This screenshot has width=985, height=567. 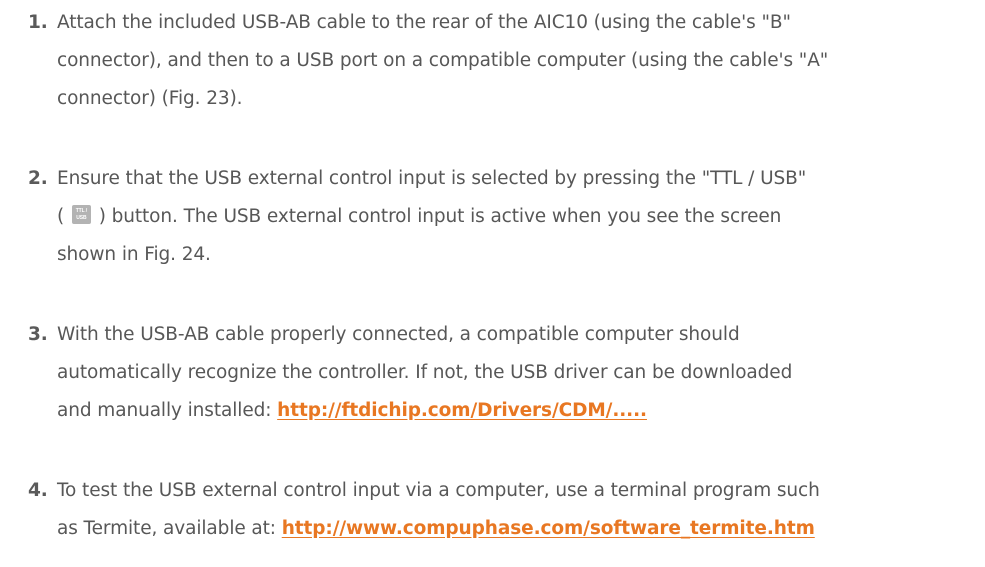 I want to click on step-number: 4., so click(x=38, y=490).